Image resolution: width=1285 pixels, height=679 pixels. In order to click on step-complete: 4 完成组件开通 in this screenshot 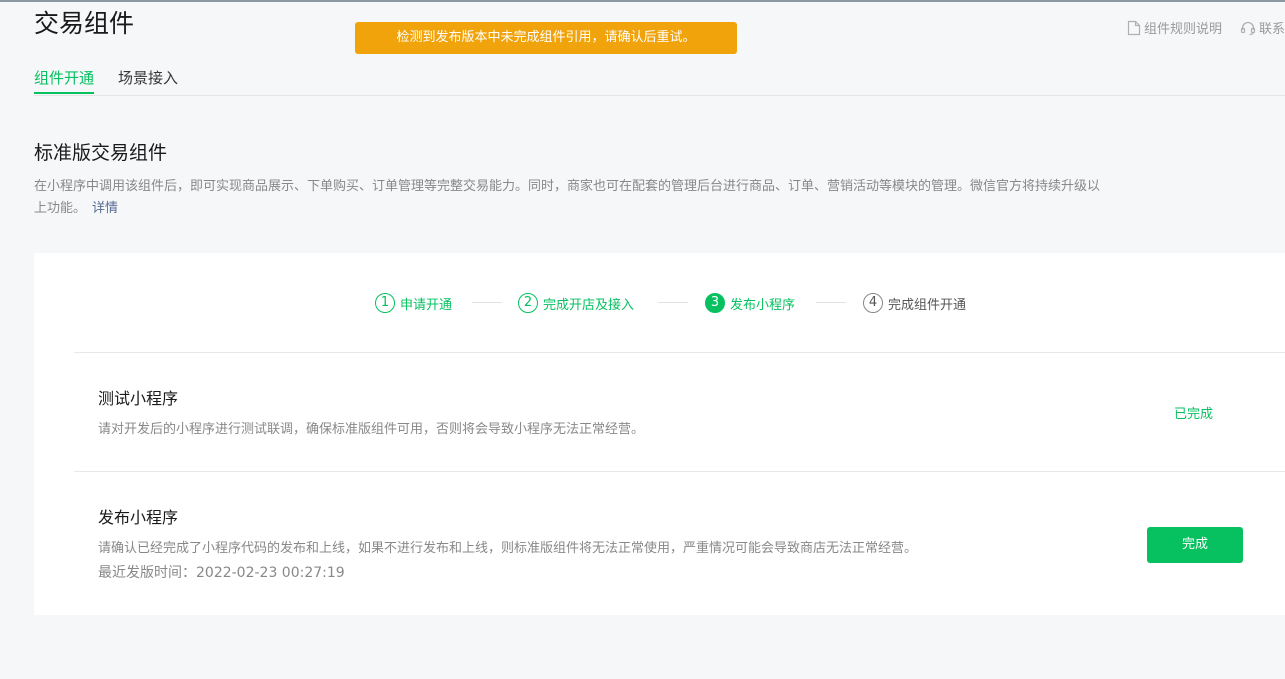, I will do `click(914, 303)`.